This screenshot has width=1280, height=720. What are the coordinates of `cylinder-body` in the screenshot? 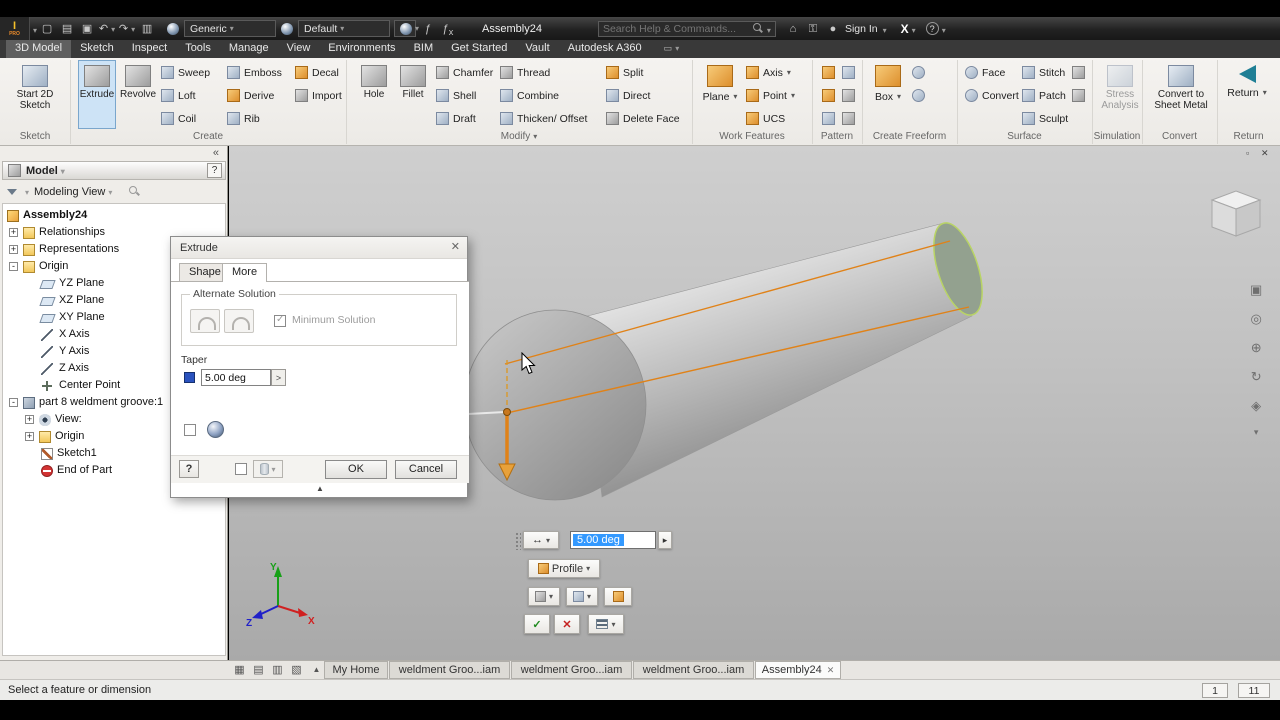 It's located at (776, 360).